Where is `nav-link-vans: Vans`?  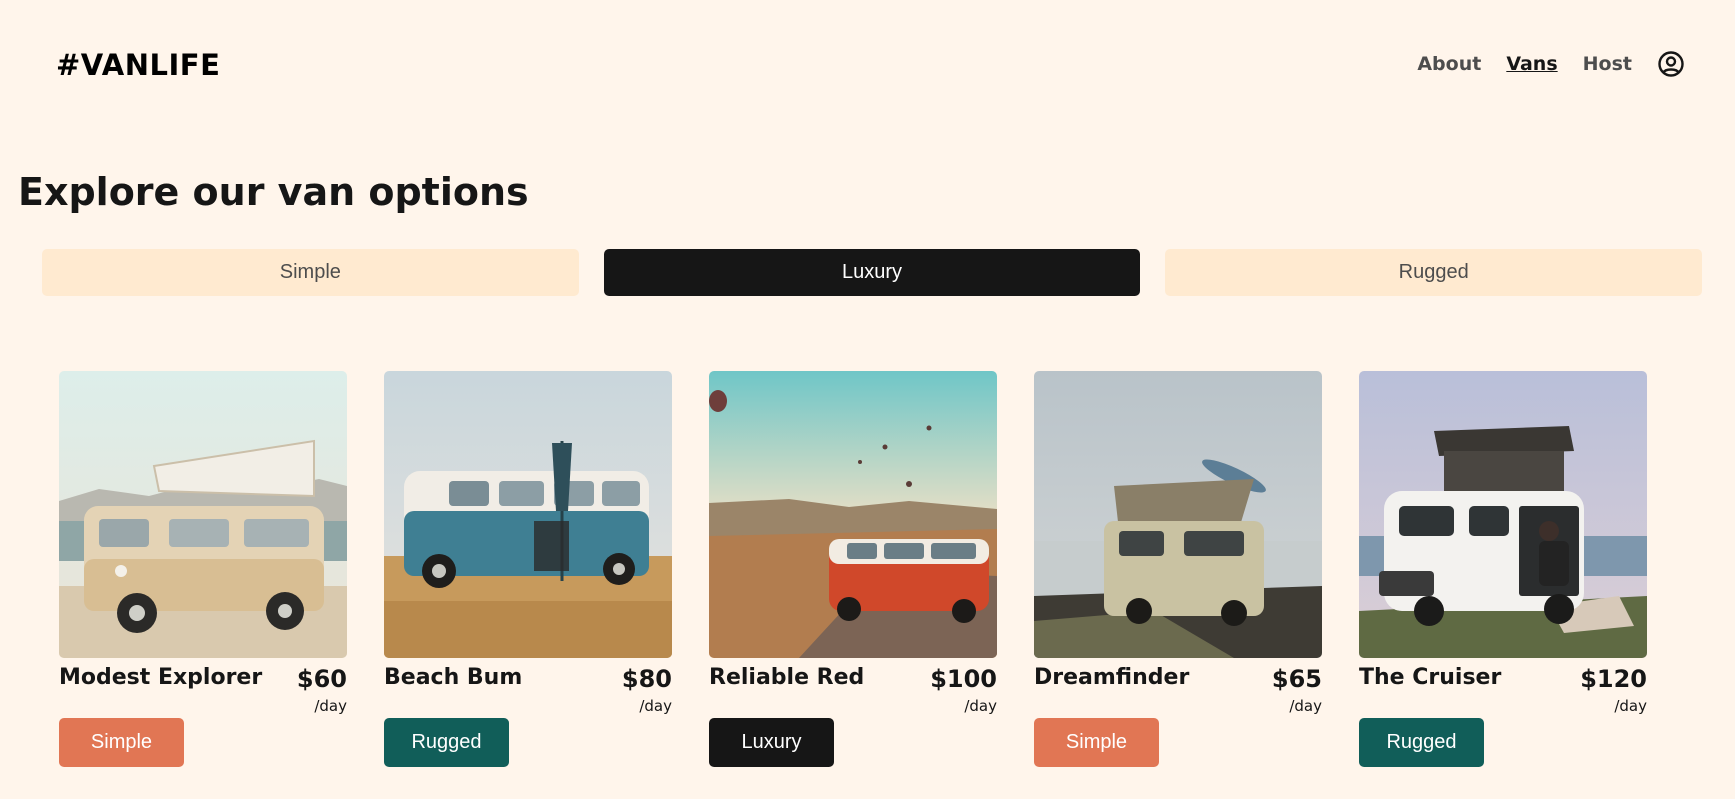
nav-link-vans: Vans is located at coordinates (1531, 64).